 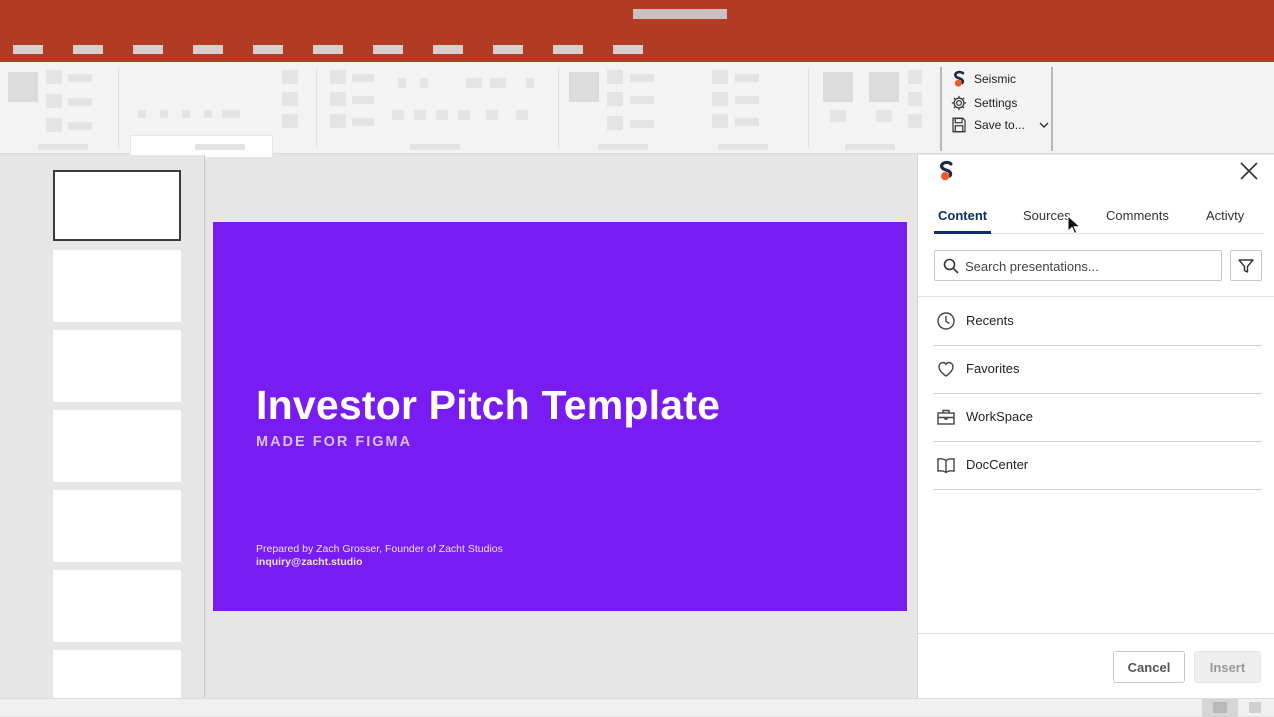 I want to click on list-item-recents: Recents, so click(x=1098, y=322).